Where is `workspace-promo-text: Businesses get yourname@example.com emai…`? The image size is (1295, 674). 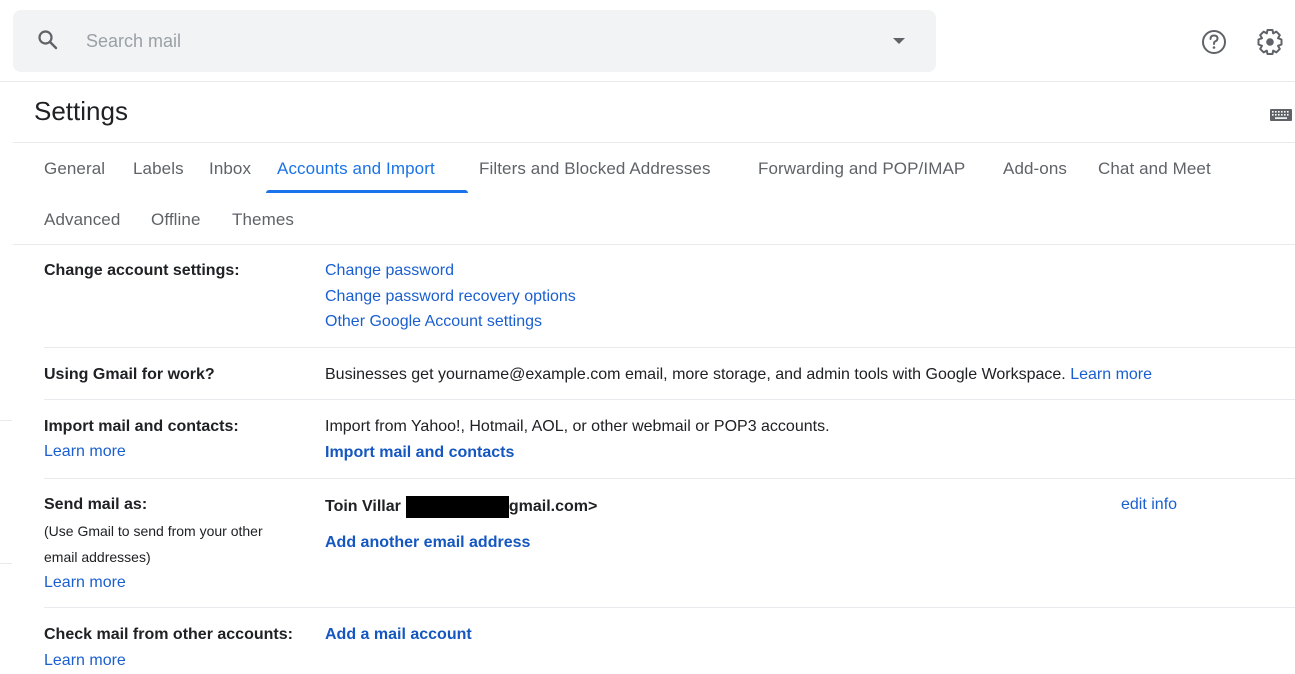
workspace-promo-text: Businesses get yourname@example.com emai… is located at coordinates (695, 374).